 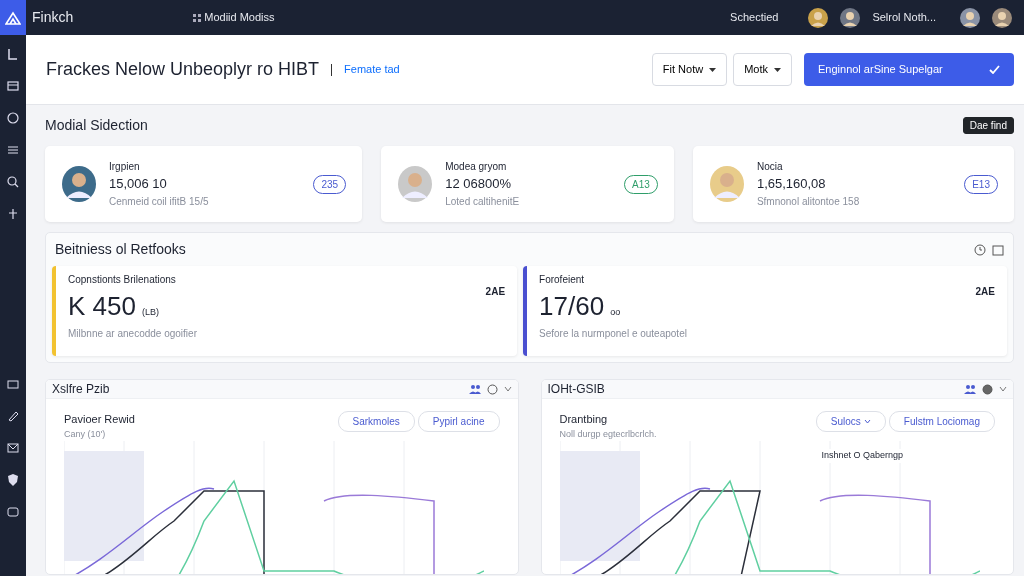 What do you see at coordinates (150, 312) in the screenshot?
I see `metric-unit: (LB)` at bounding box center [150, 312].